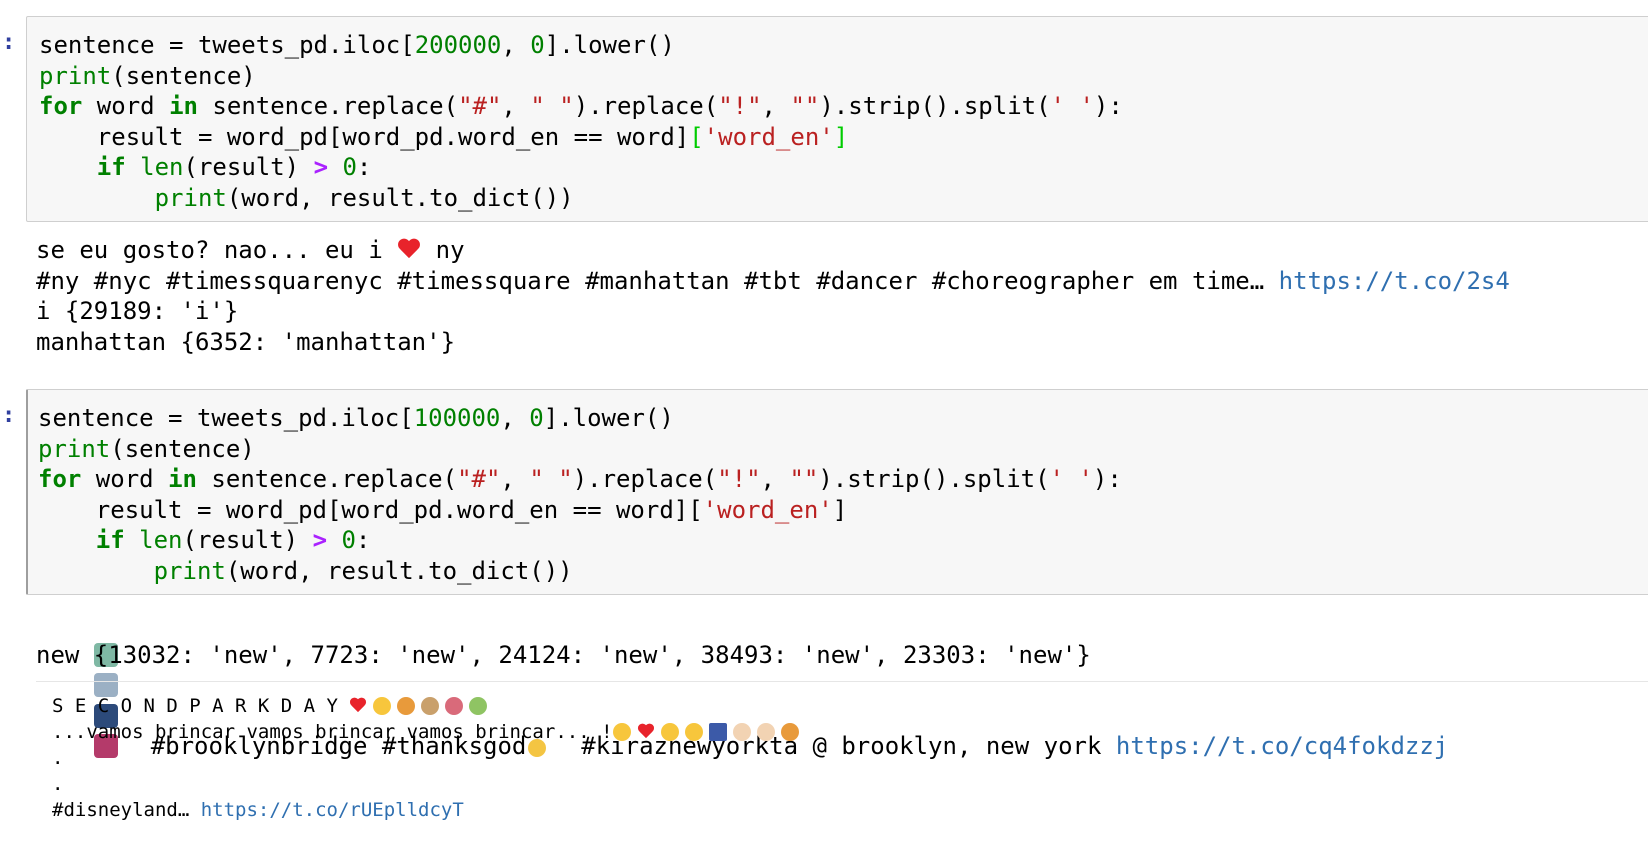 This screenshot has width=1648, height=867. Describe the element at coordinates (246, 341) in the screenshot. I see `output-line: manhattan {6352: 'manhattan'}` at that location.